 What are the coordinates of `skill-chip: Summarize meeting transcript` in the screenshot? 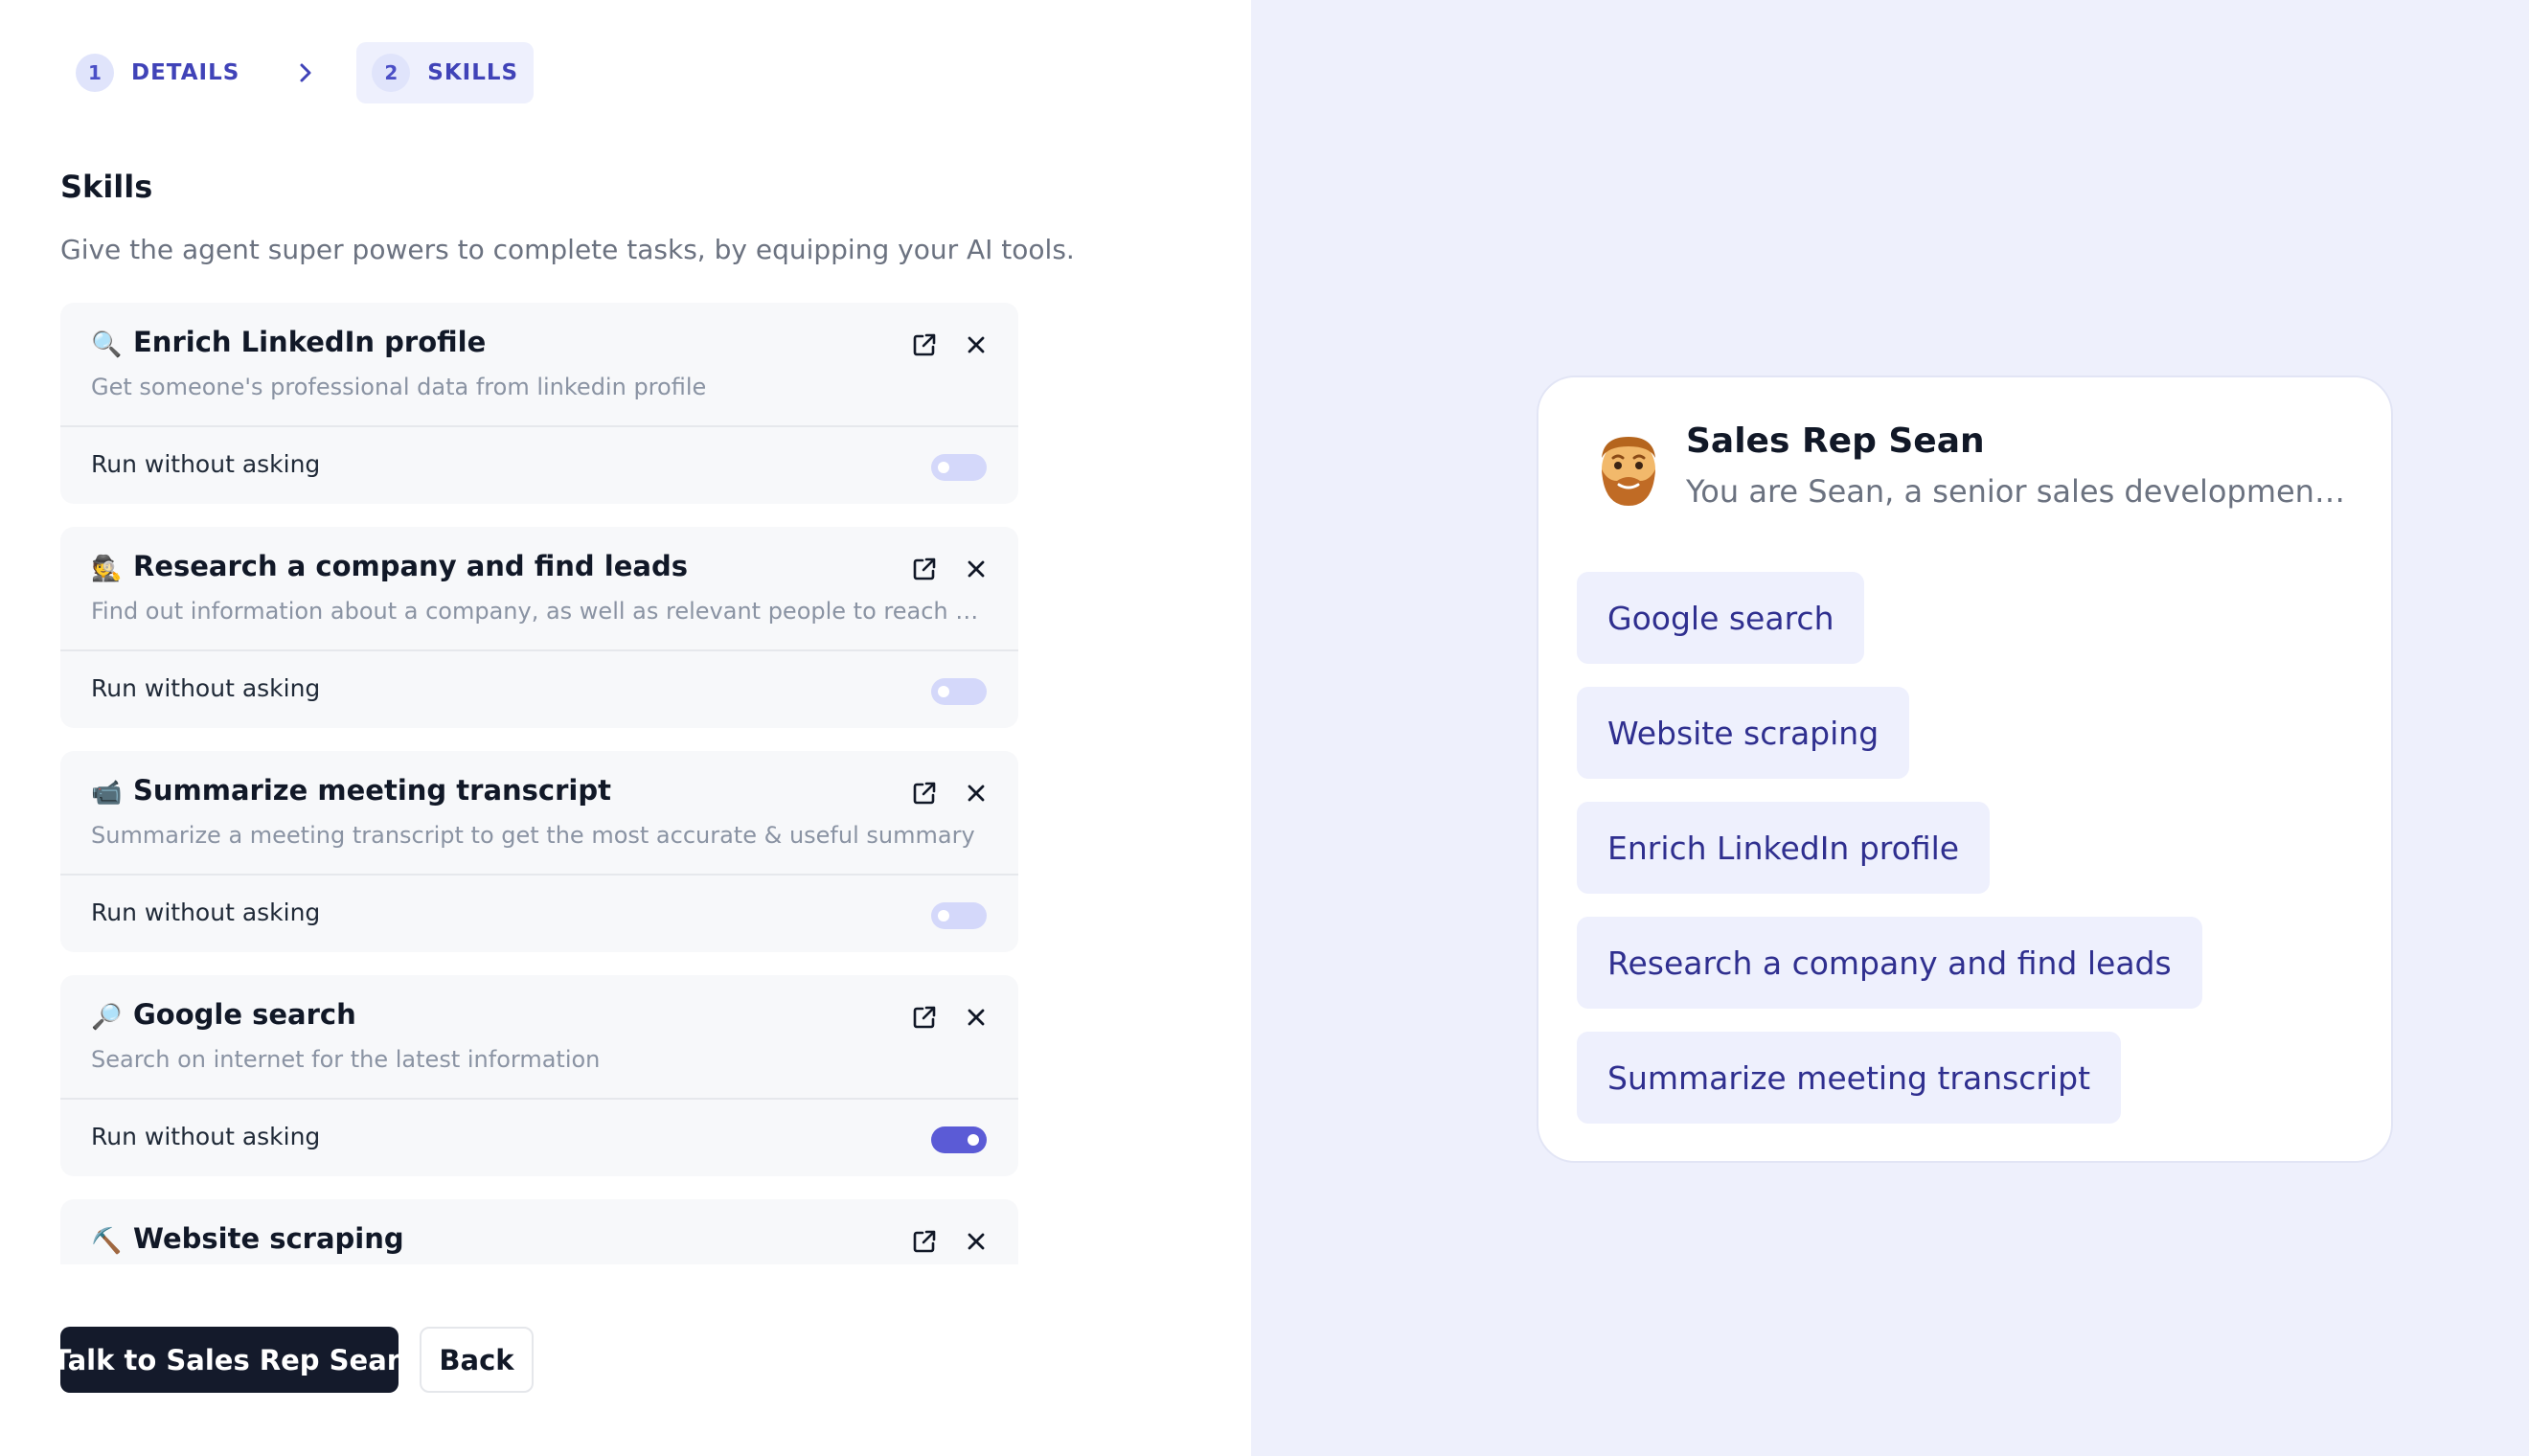 It's located at (1849, 1078).